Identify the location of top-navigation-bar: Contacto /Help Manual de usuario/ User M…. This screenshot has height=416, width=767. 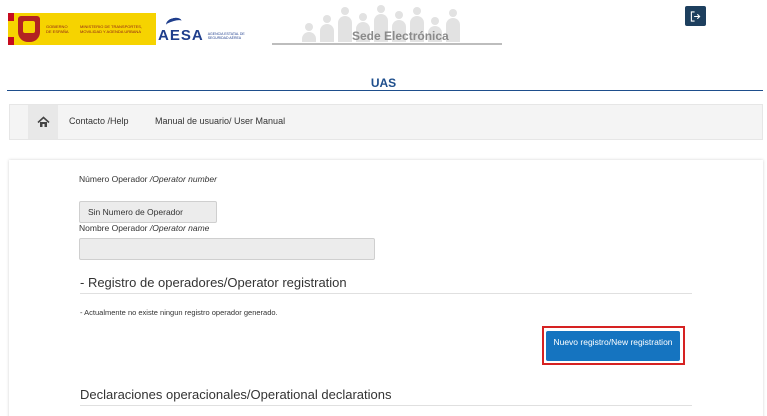
(386, 122).